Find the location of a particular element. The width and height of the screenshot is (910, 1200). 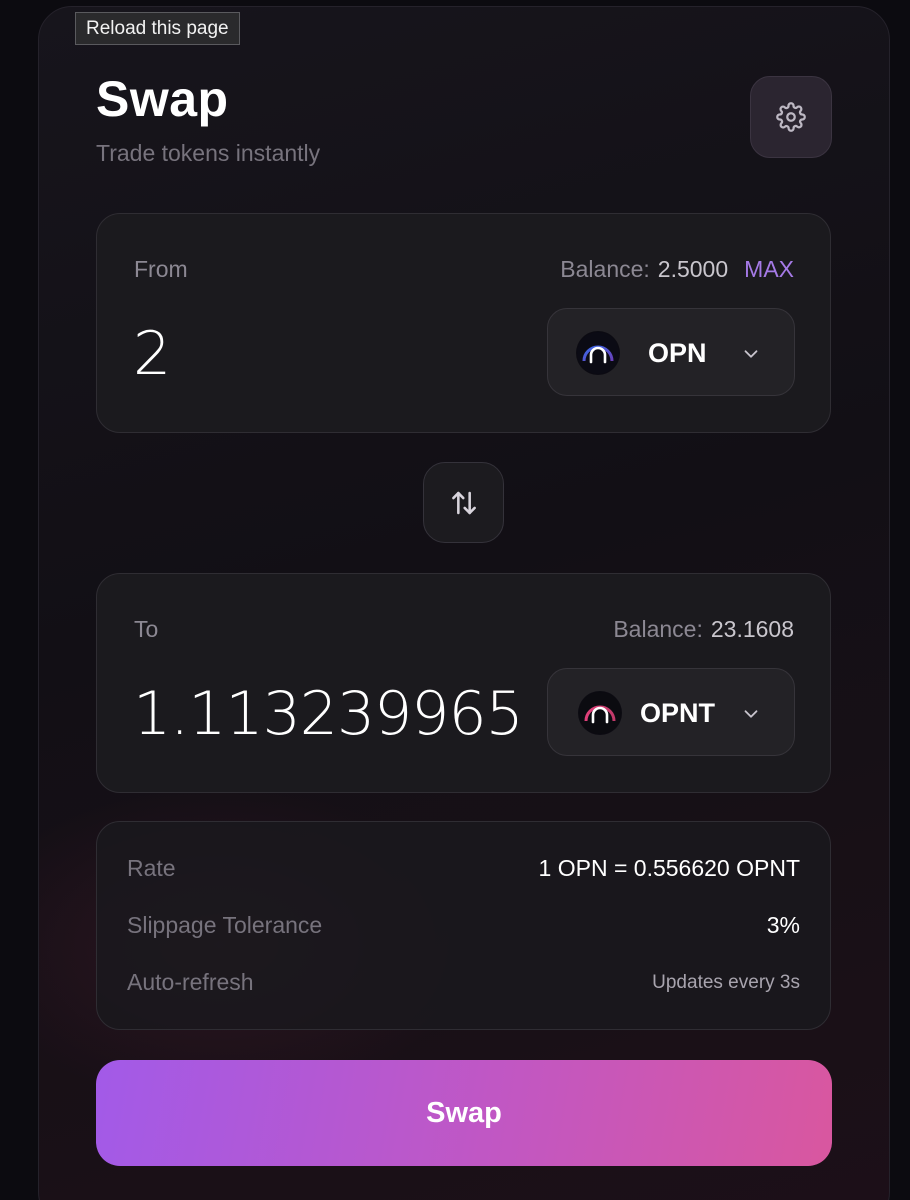

to-panel: To Balance: 23.1608 1.11323996544 OPNT is located at coordinates (463, 683).